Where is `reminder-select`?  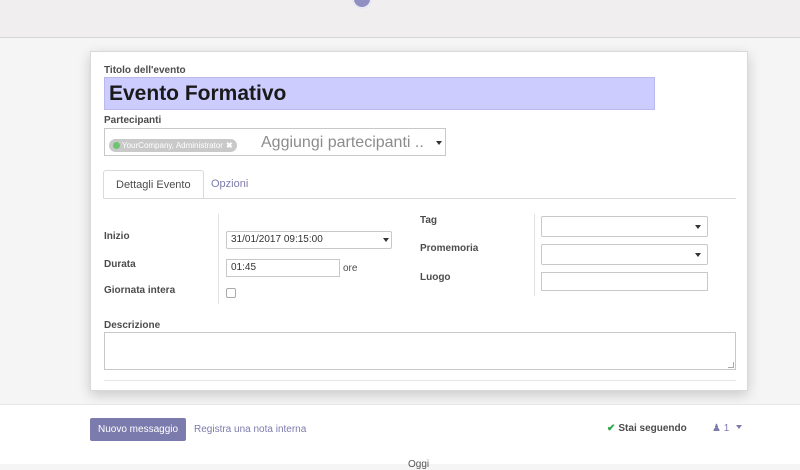 reminder-select is located at coordinates (624, 254).